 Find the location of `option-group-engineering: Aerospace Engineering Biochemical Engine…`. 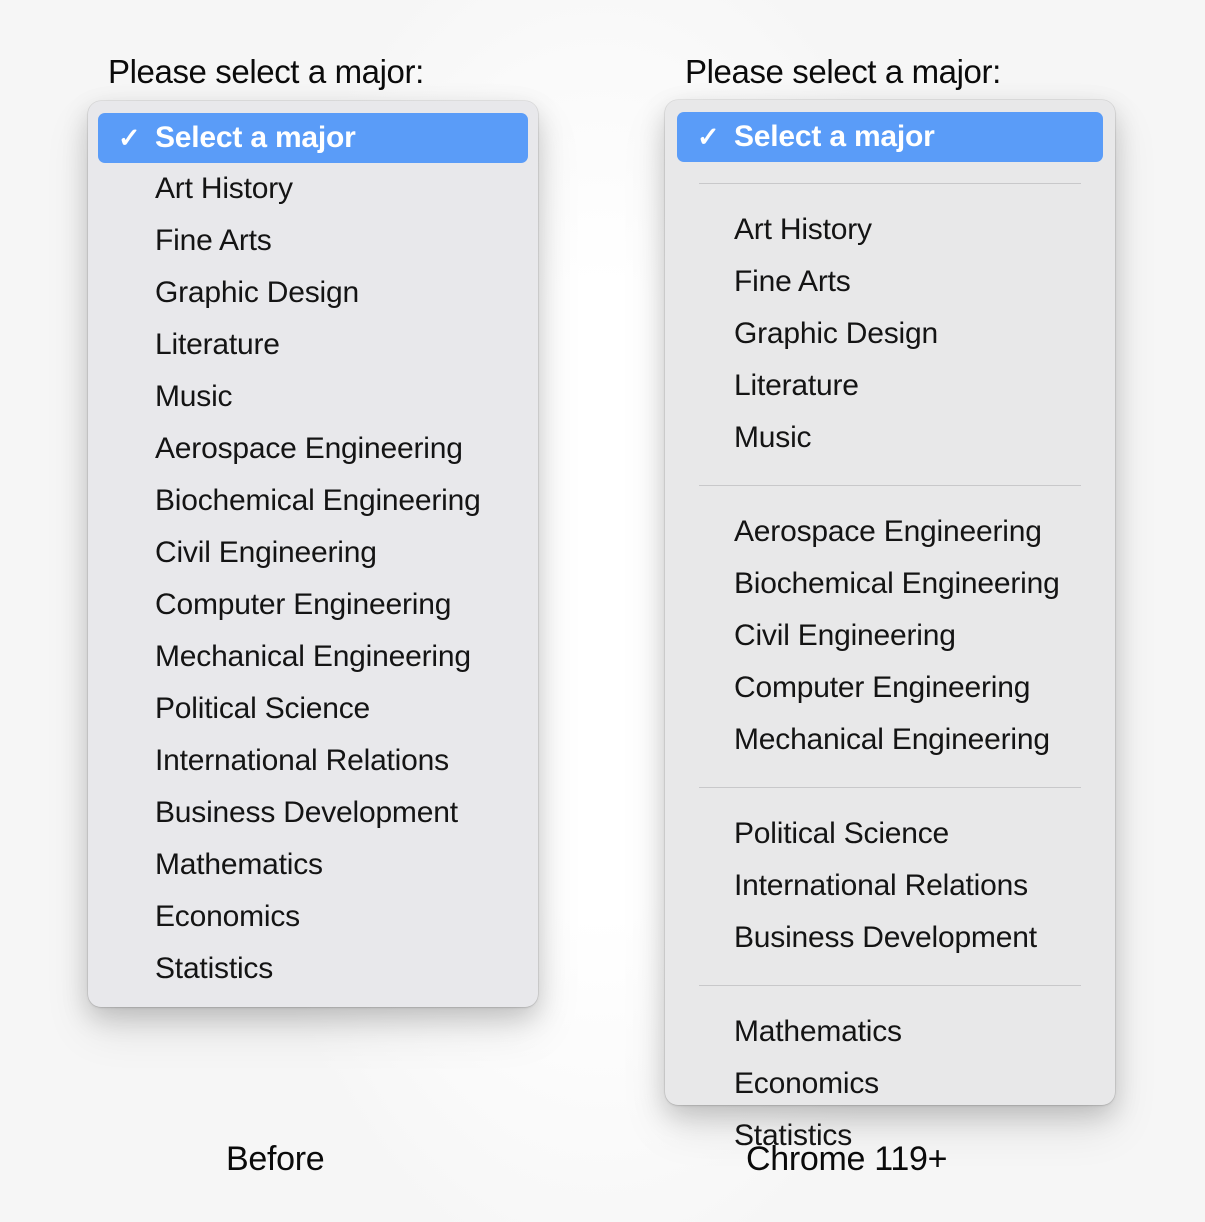

option-group-engineering: Aerospace Engineering Biochemical Engine… is located at coordinates (890, 636).